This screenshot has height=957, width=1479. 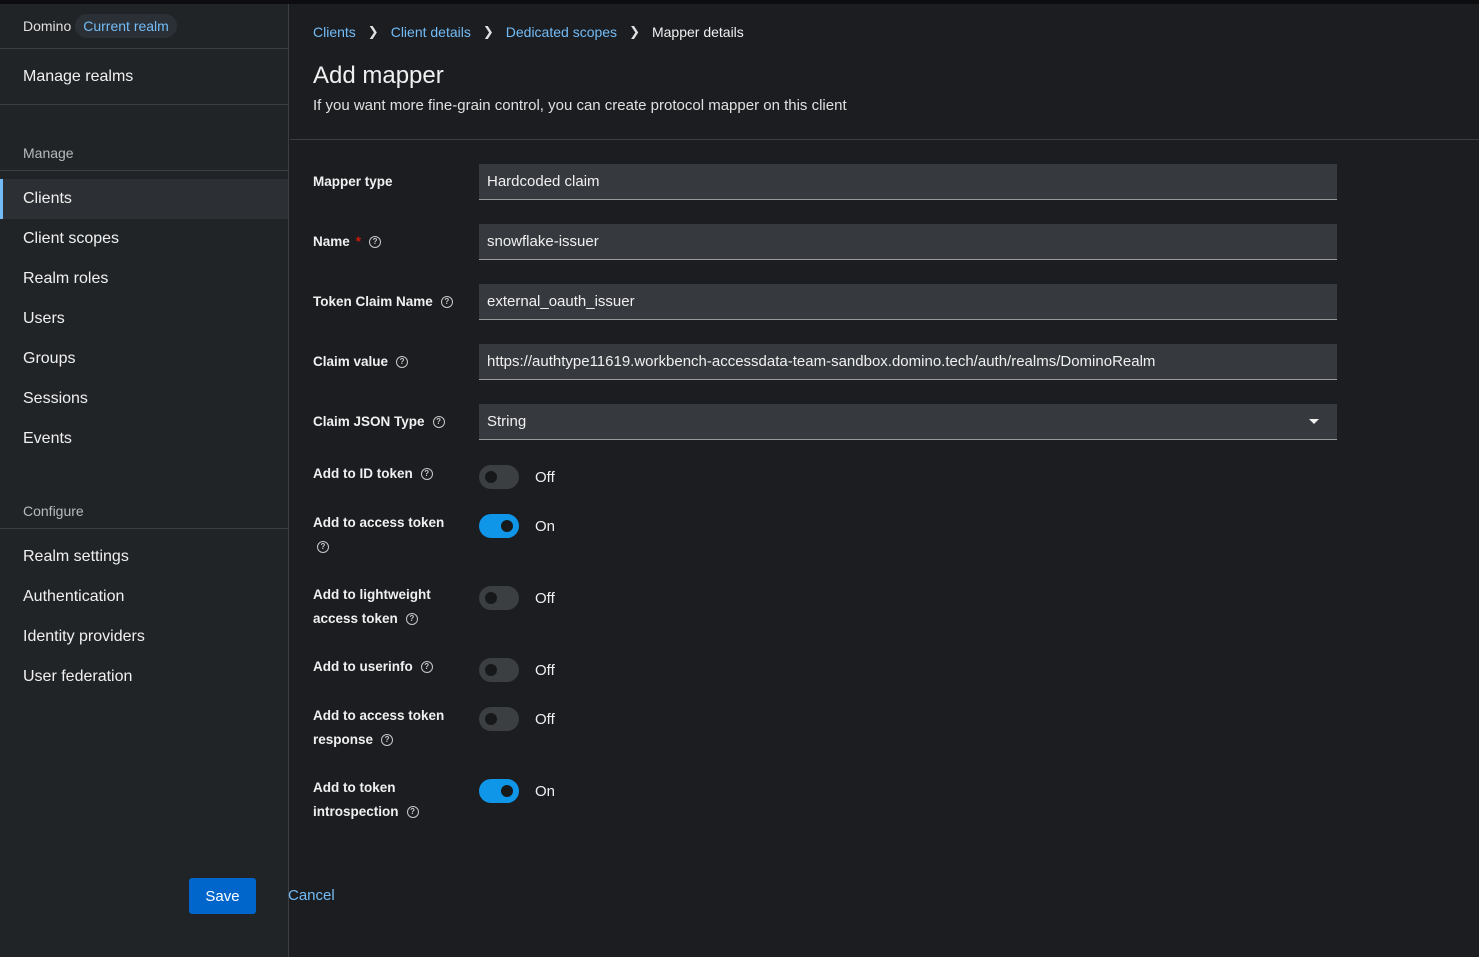 What do you see at coordinates (378, 75) in the screenshot?
I see `page-title: Add mapper` at bounding box center [378, 75].